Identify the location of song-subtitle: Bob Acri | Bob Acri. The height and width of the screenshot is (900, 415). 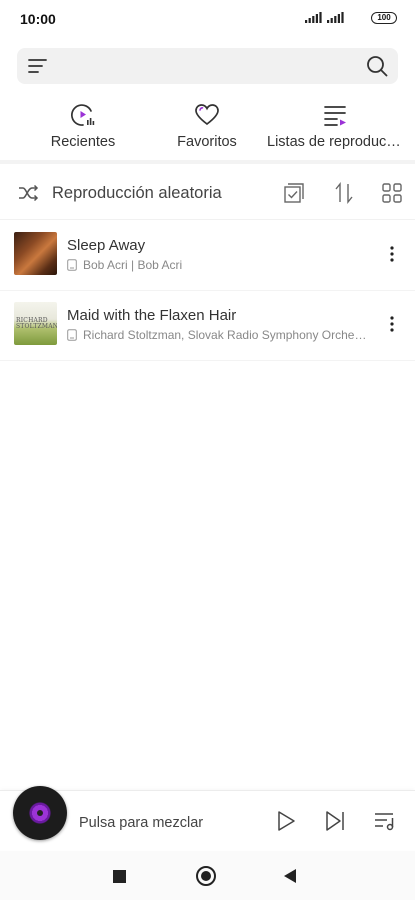
(217, 265).